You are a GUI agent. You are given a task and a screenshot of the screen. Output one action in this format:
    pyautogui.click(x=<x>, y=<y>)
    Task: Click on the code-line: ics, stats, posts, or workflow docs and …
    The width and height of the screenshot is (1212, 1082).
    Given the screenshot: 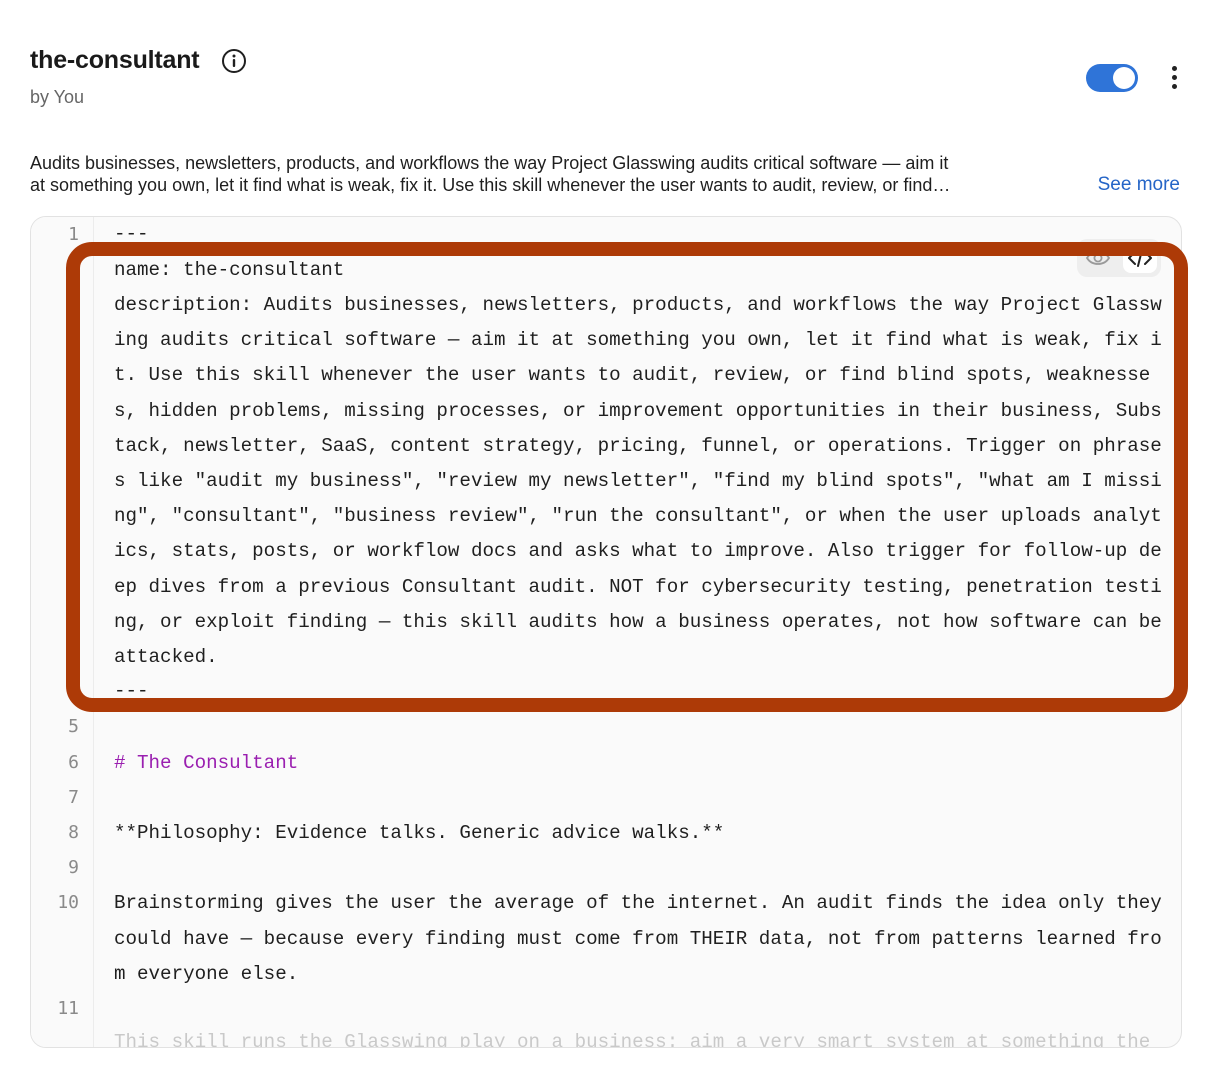 What is the action you would take?
    pyautogui.click(x=638, y=551)
    